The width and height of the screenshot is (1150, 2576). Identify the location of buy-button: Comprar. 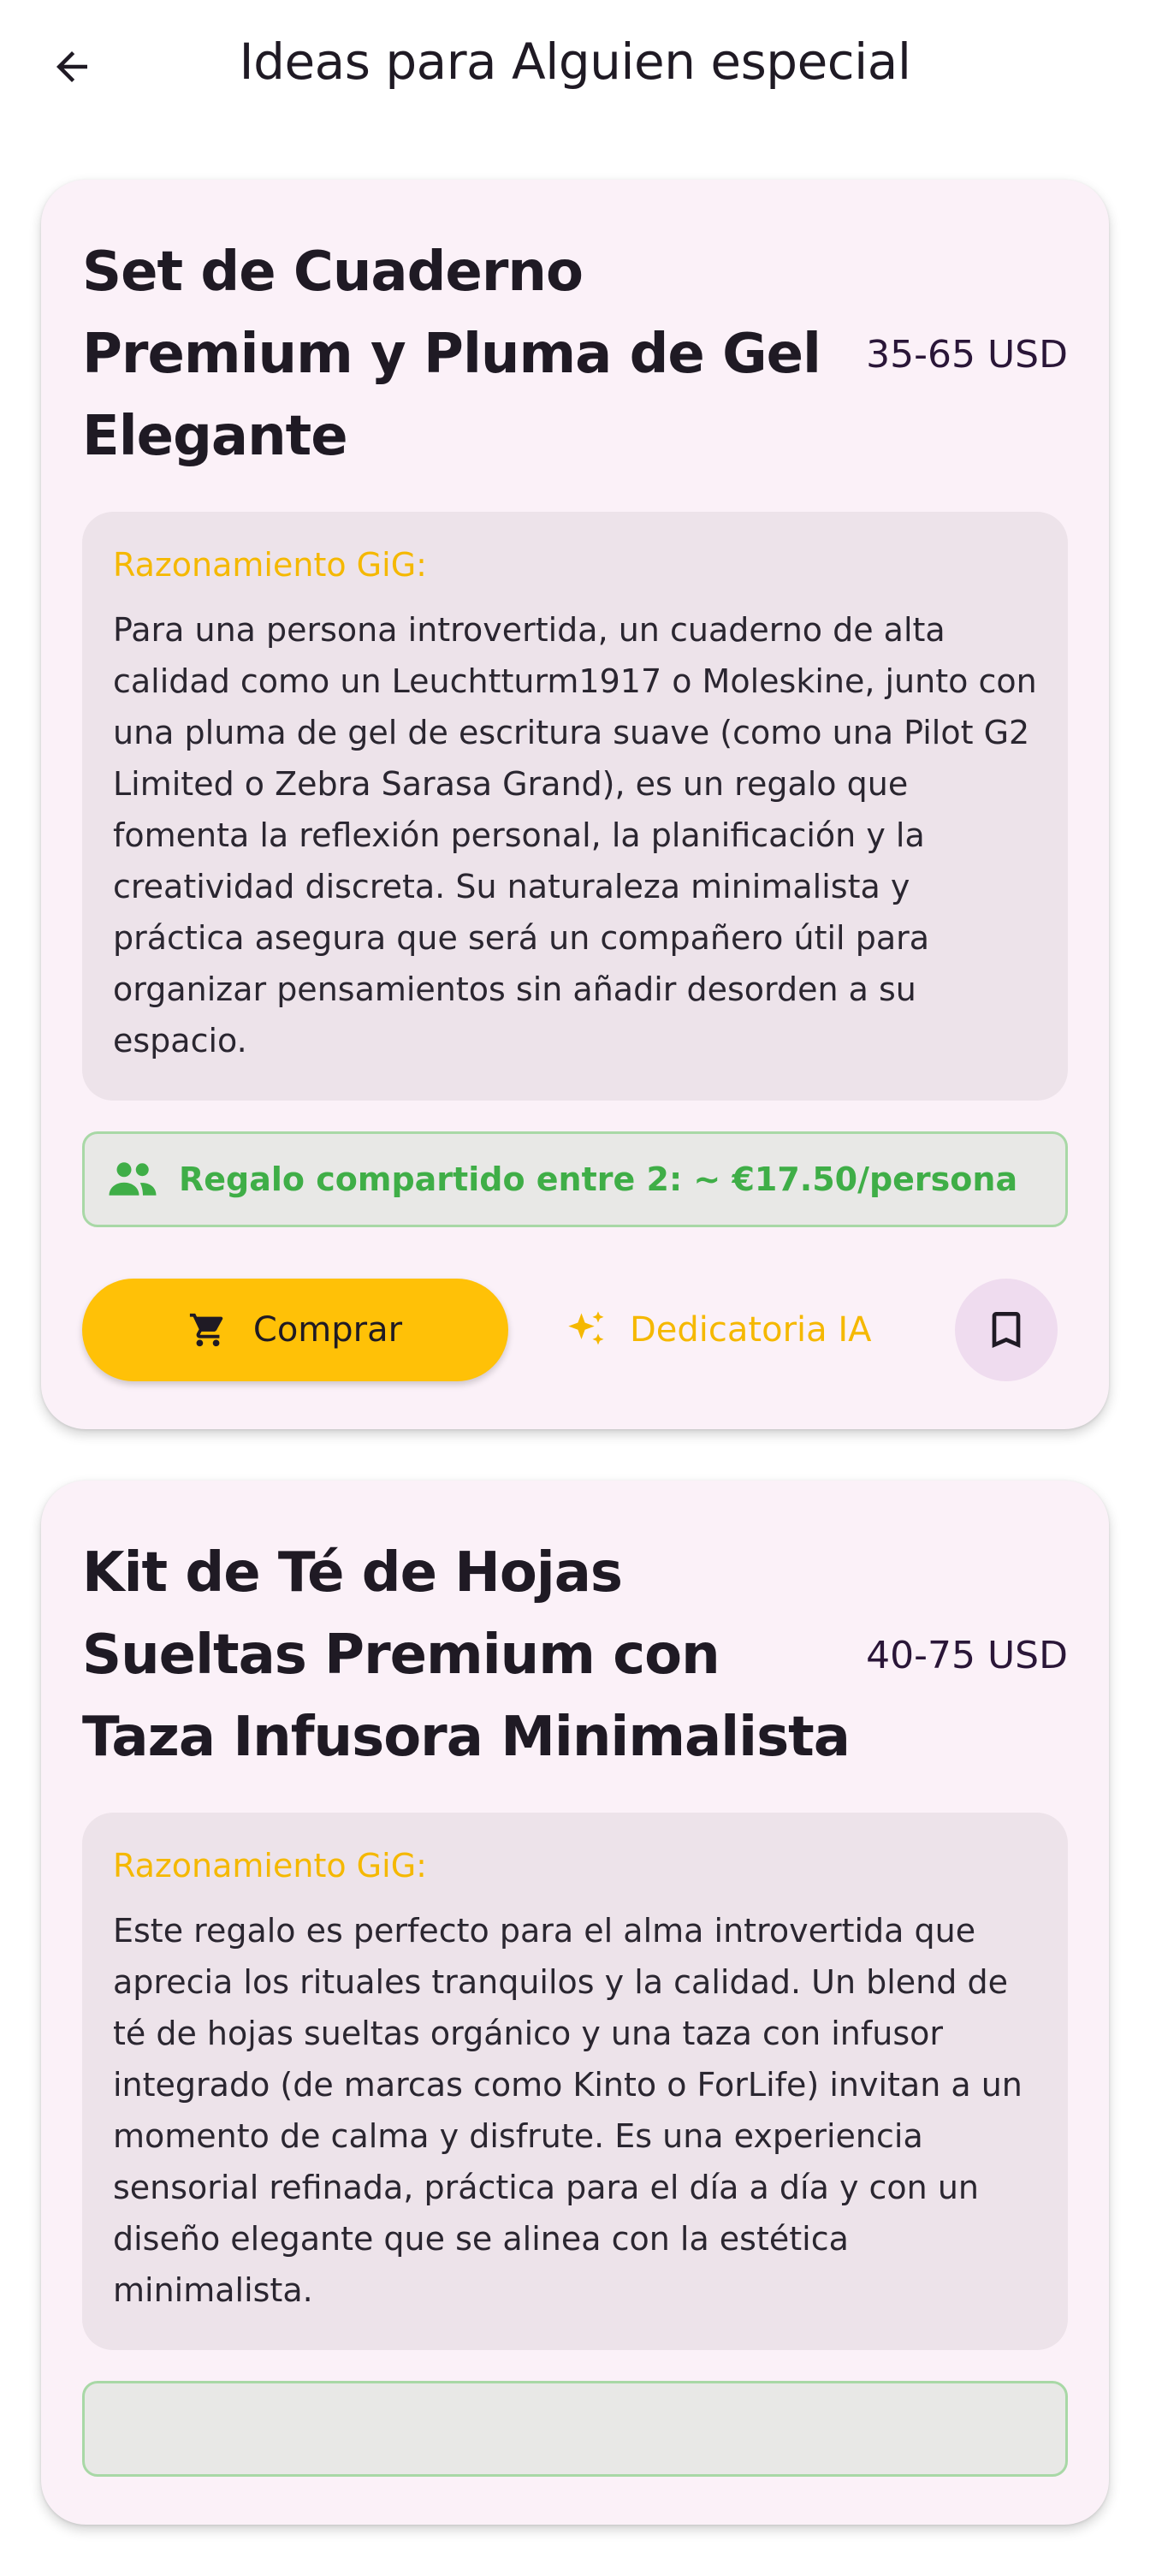
(295, 1330).